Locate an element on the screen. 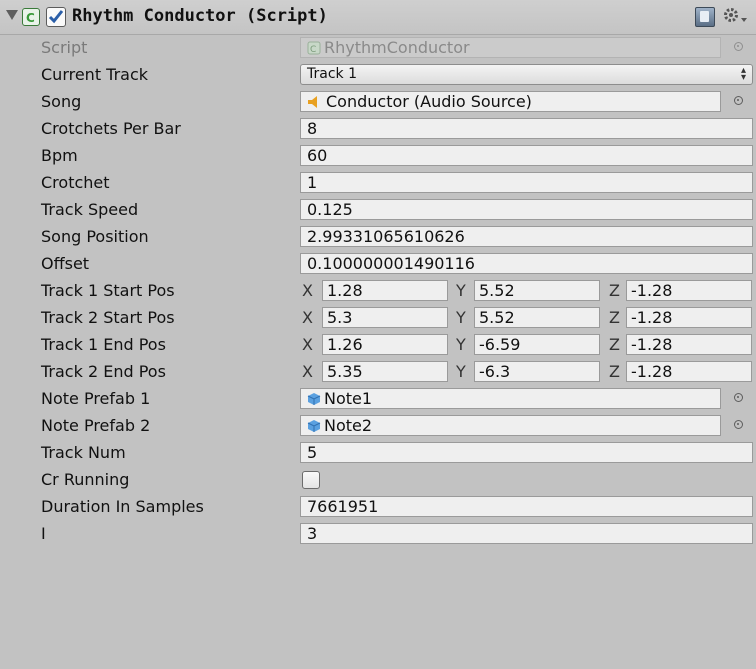  component-header: C Rhythm Conductor (Script) is located at coordinates (378, 17).